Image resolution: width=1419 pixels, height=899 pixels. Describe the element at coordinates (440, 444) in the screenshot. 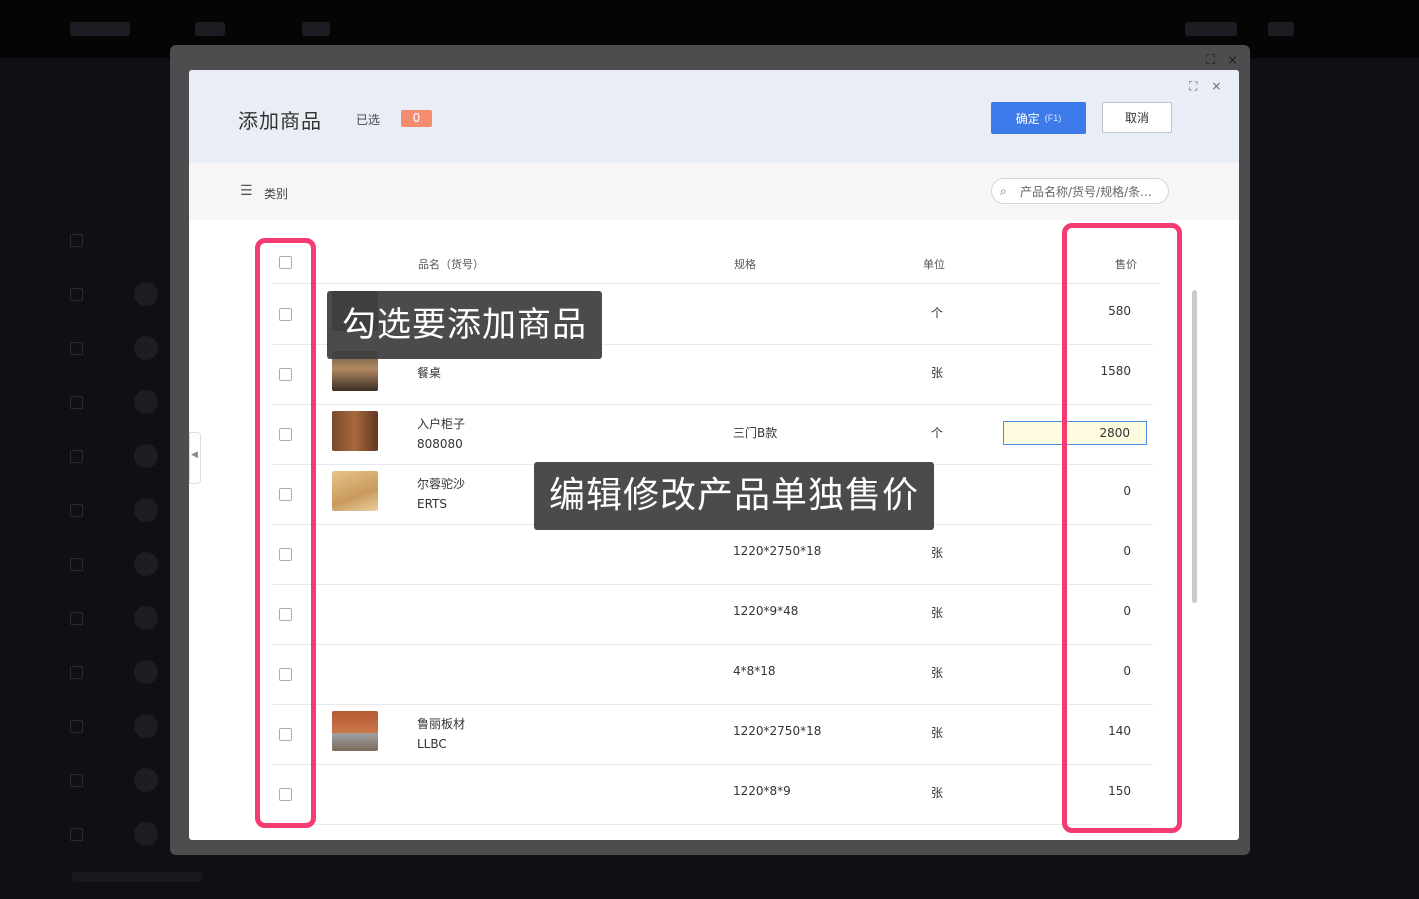

I see `product-code: 808080` at that location.